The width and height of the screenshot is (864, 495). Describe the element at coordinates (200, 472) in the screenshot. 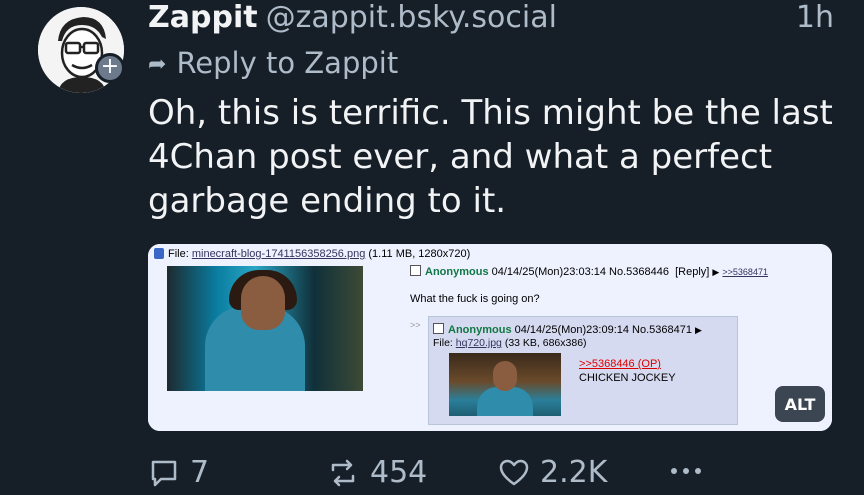

I see `reply-count: 7` at that location.